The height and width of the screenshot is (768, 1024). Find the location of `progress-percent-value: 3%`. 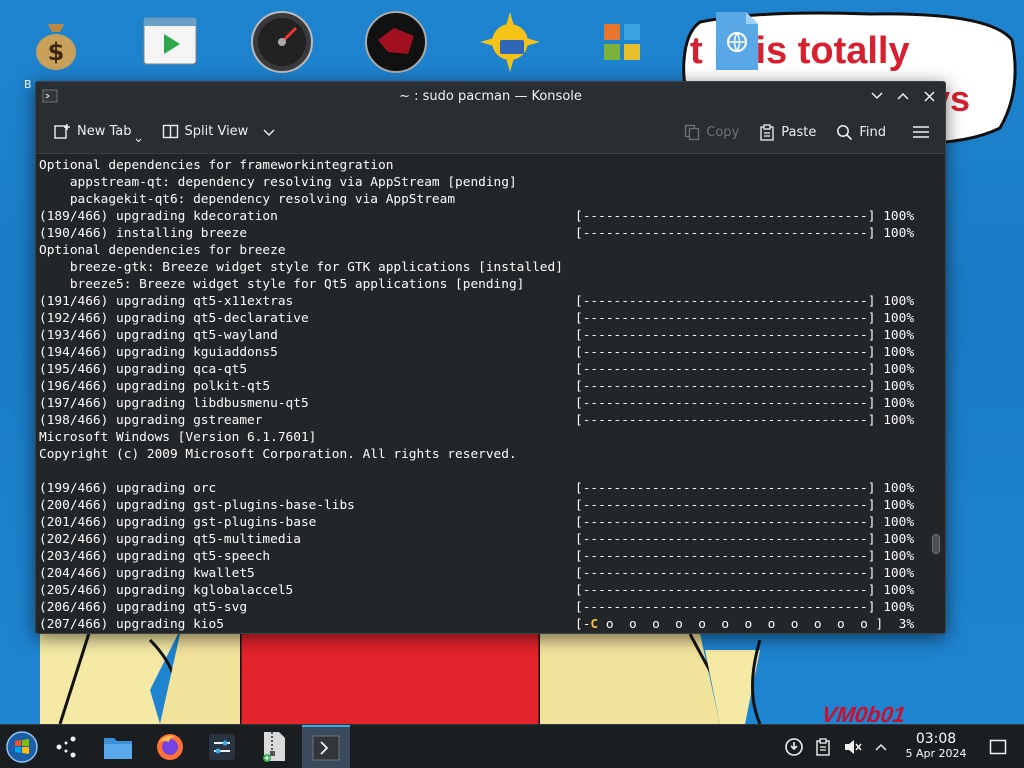

progress-percent-value: 3% is located at coordinates (899, 624).